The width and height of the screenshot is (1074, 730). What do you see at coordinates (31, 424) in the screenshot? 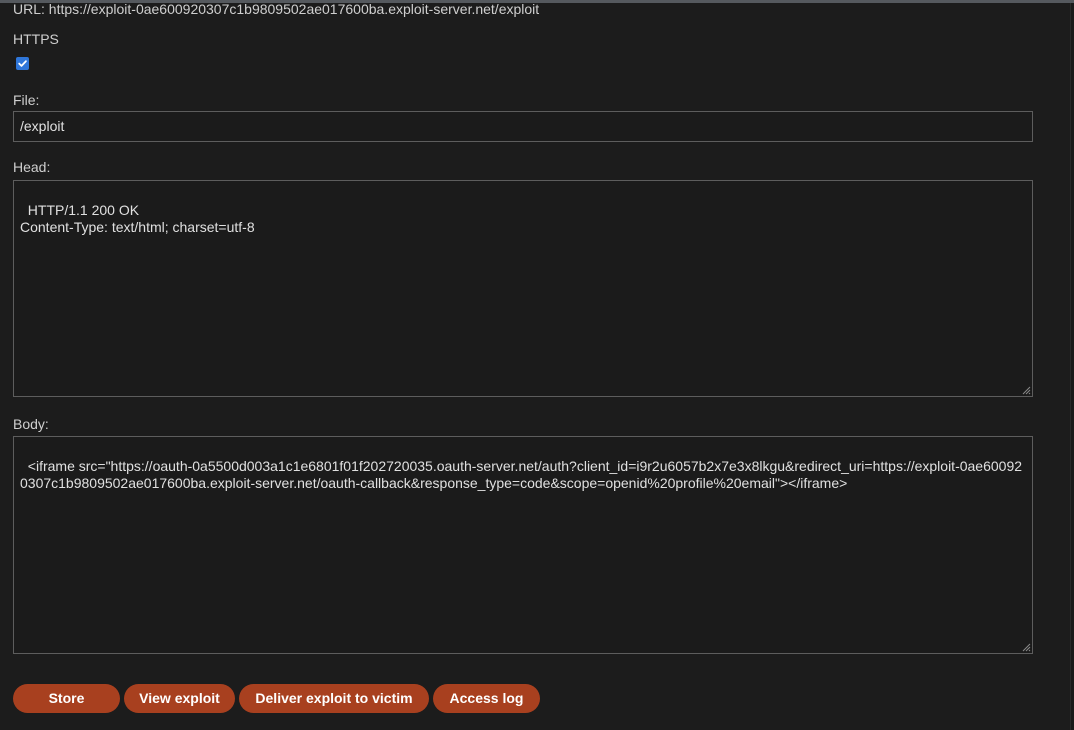
I see `body-label: Body:` at bounding box center [31, 424].